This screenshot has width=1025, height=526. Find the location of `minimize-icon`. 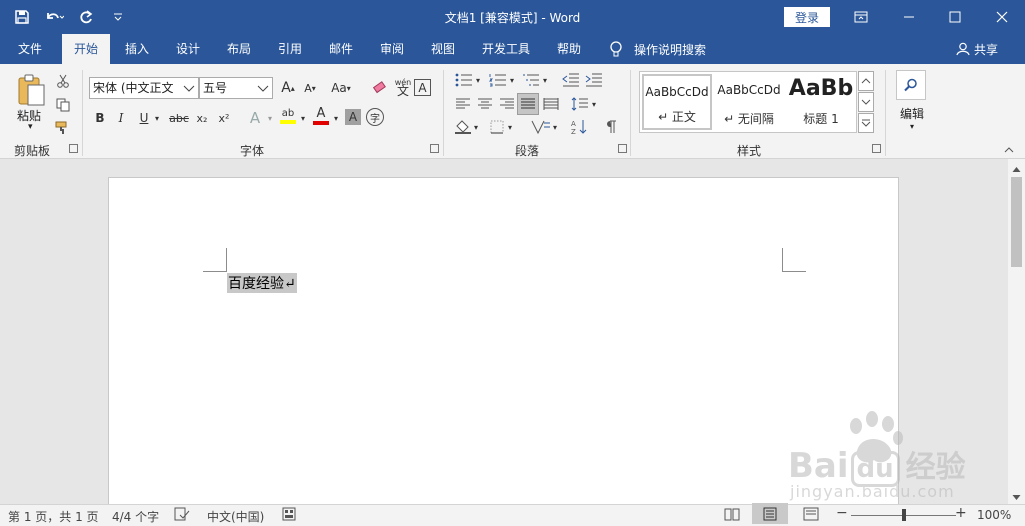

minimize-icon is located at coordinates (909, 17).